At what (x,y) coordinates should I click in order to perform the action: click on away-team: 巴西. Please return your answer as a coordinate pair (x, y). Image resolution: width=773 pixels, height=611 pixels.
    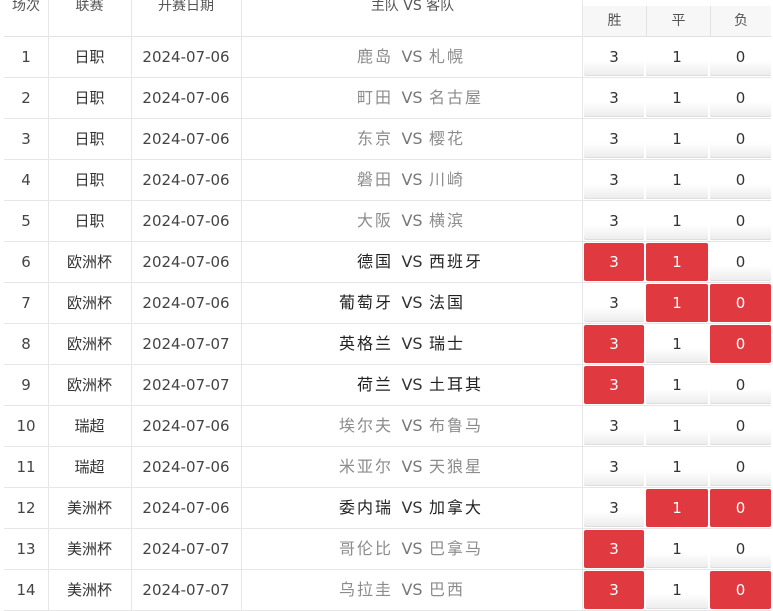
    Looking at the image, I should click on (447, 589).